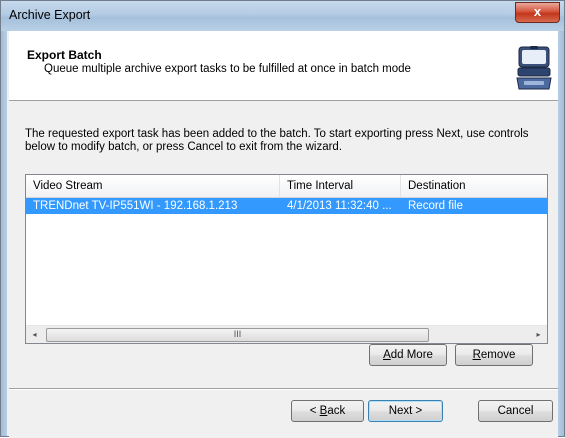 The width and height of the screenshot is (565, 438). What do you see at coordinates (340, 186) in the screenshot?
I see `column-time-interval: Time Interval` at bounding box center [340, 186].